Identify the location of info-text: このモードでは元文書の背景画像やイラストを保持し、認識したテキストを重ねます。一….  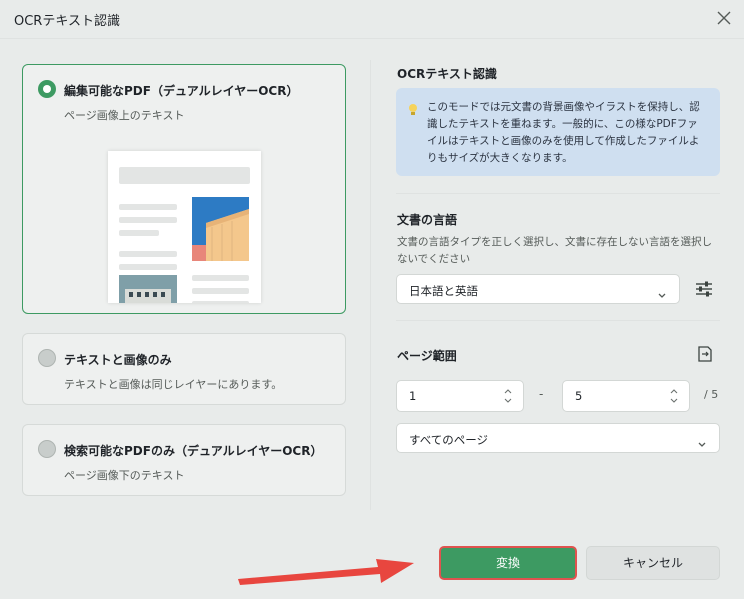
(563, 132).